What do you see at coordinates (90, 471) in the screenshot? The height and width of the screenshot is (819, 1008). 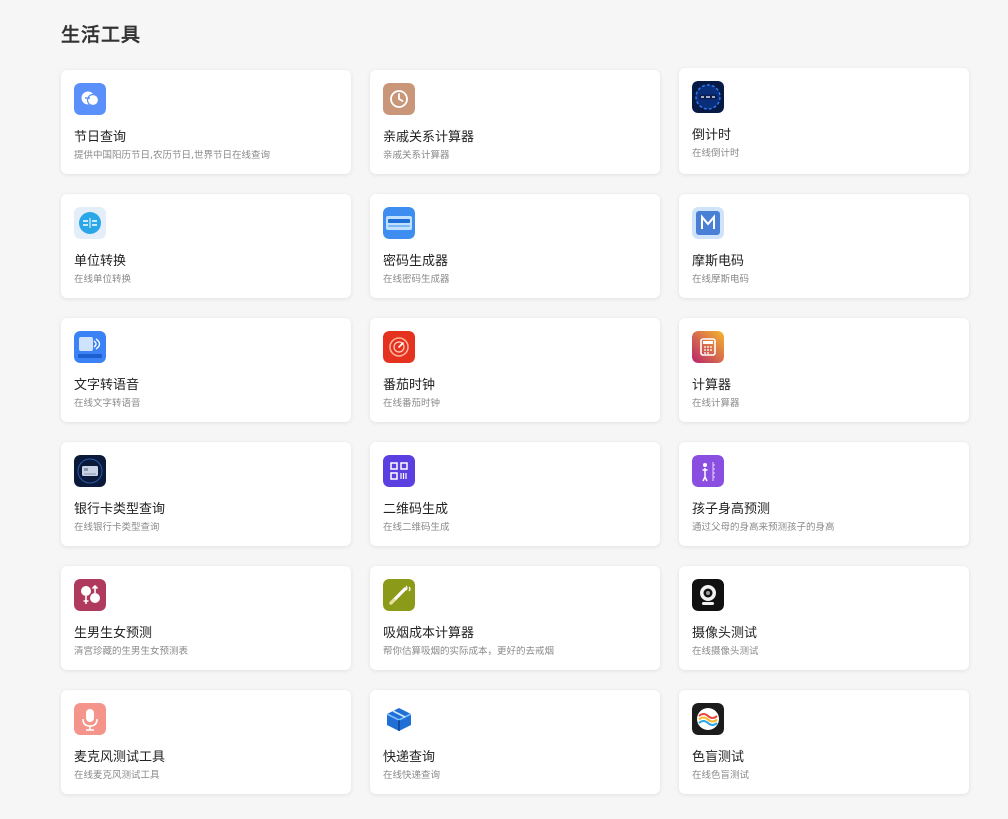 I see `bank-card-icon` at bounding box center [90, 471].